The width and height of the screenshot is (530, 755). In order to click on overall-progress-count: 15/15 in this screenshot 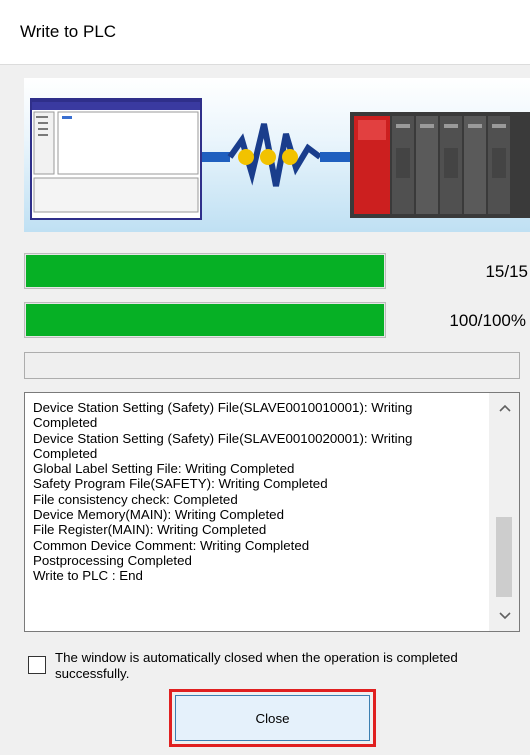, I will do `click(506, 271)`.